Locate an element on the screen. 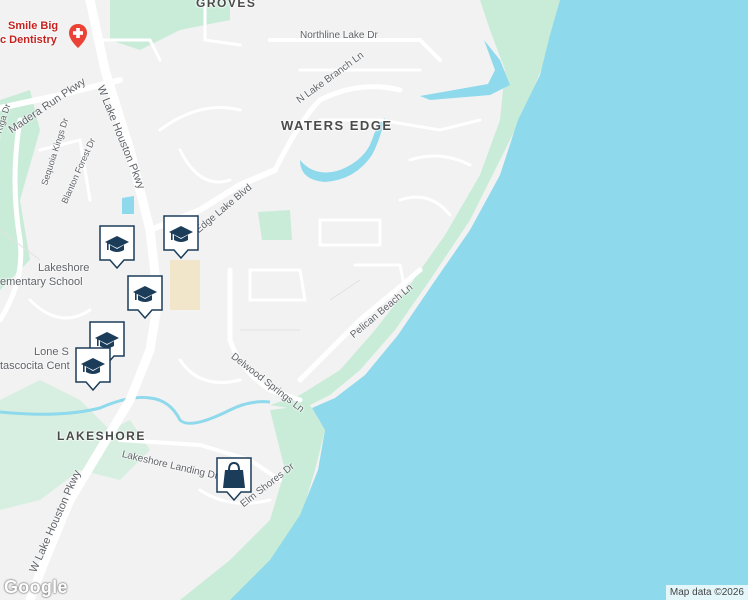  medical-cross-icon is located at coordinates (78, 38).